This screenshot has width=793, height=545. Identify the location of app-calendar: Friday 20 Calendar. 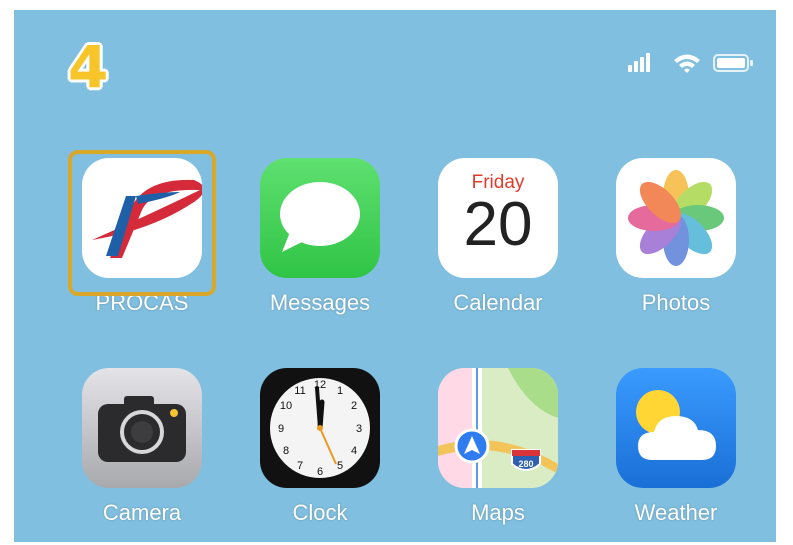
(498, 243).